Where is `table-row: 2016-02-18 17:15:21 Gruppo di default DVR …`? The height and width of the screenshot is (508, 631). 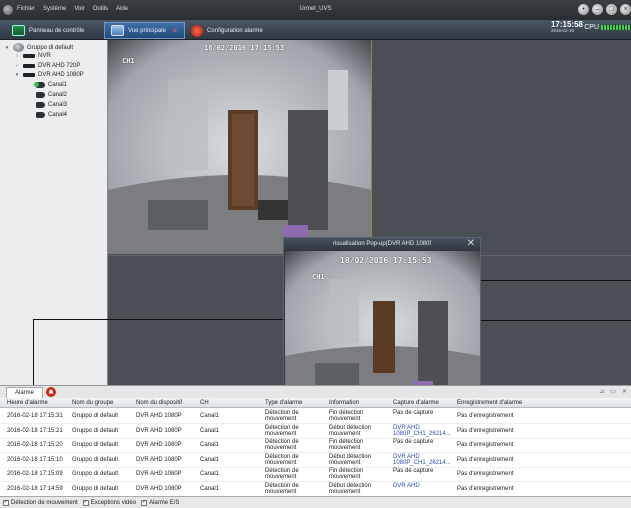
table-row: 2016-02-18 17:15:21 Gruppo di default DVR … is located at coordinates (315, 431).